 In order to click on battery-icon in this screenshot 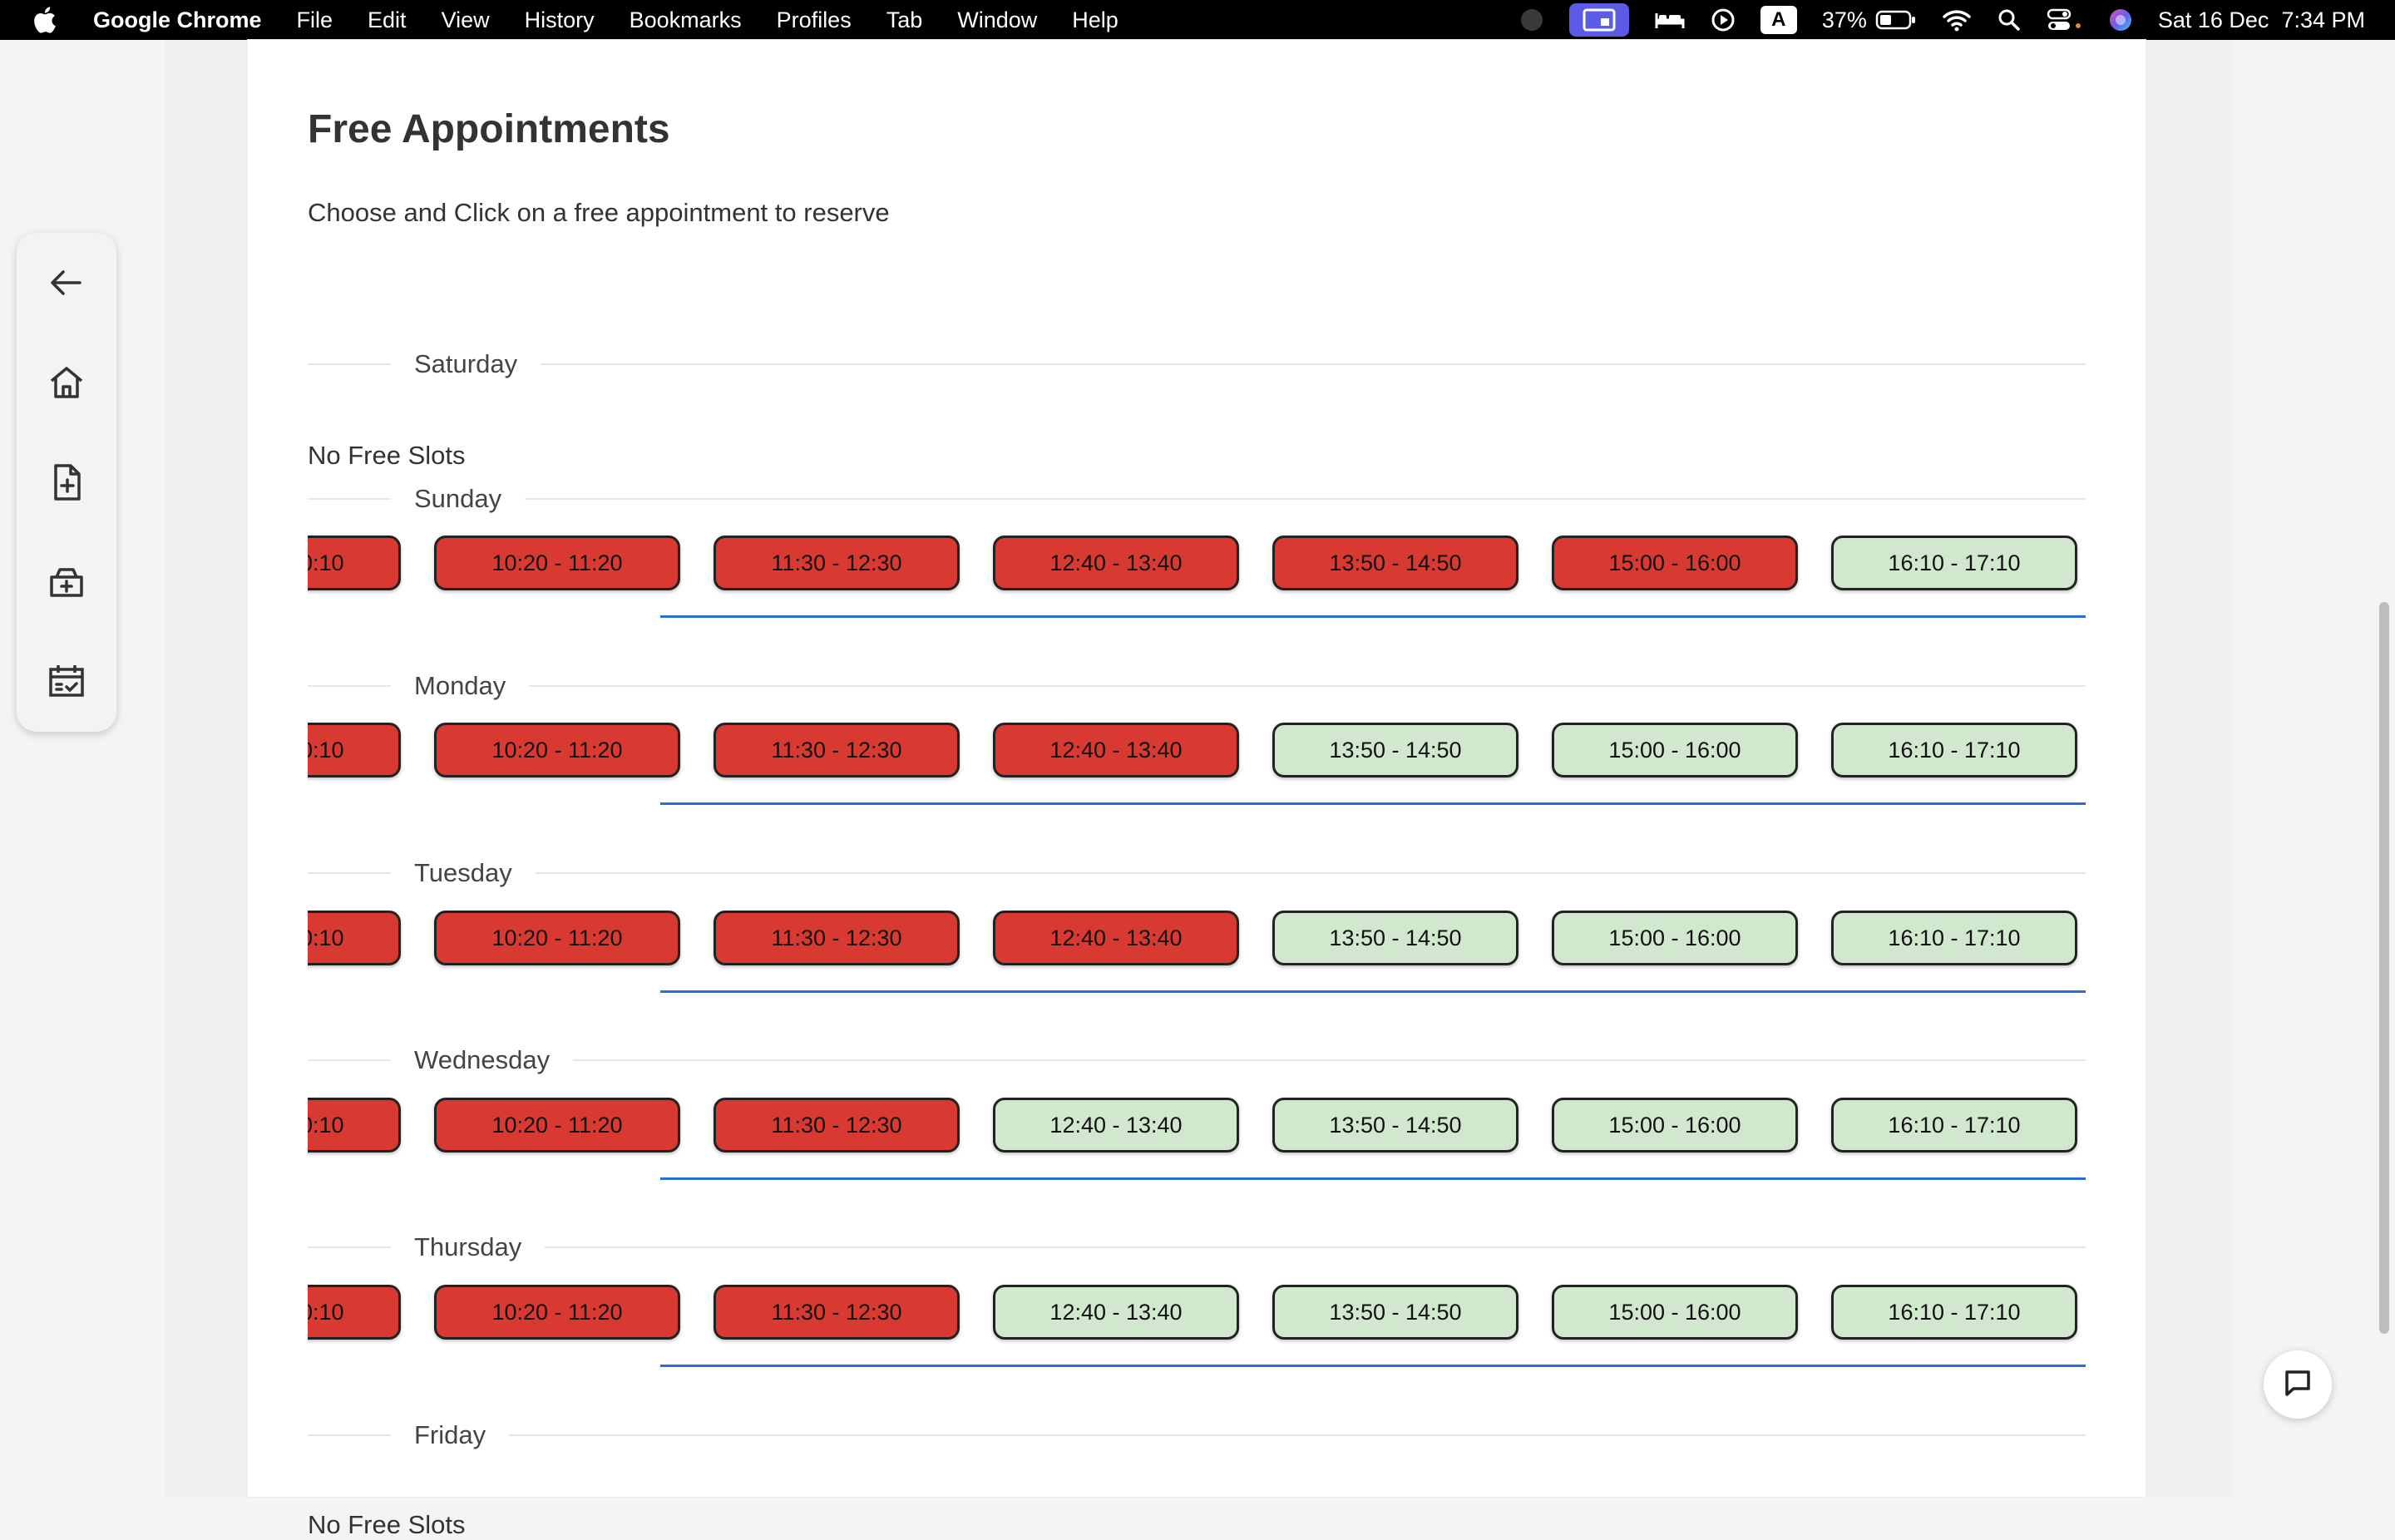, I will do `click(1896, 20)`.